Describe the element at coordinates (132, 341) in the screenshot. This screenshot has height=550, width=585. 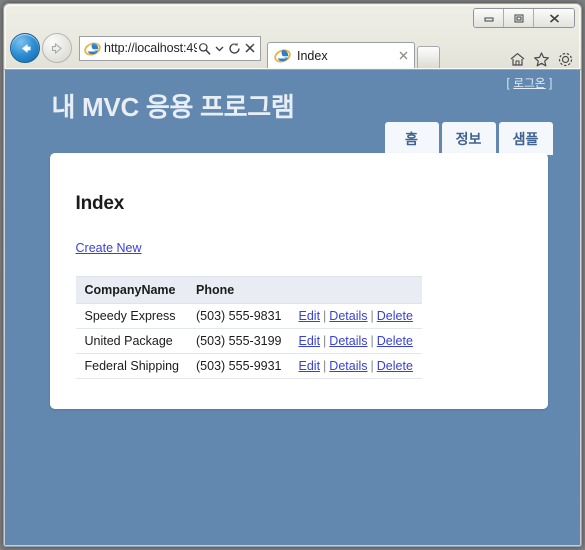
I see `cell-companyname: United Package` at that location.